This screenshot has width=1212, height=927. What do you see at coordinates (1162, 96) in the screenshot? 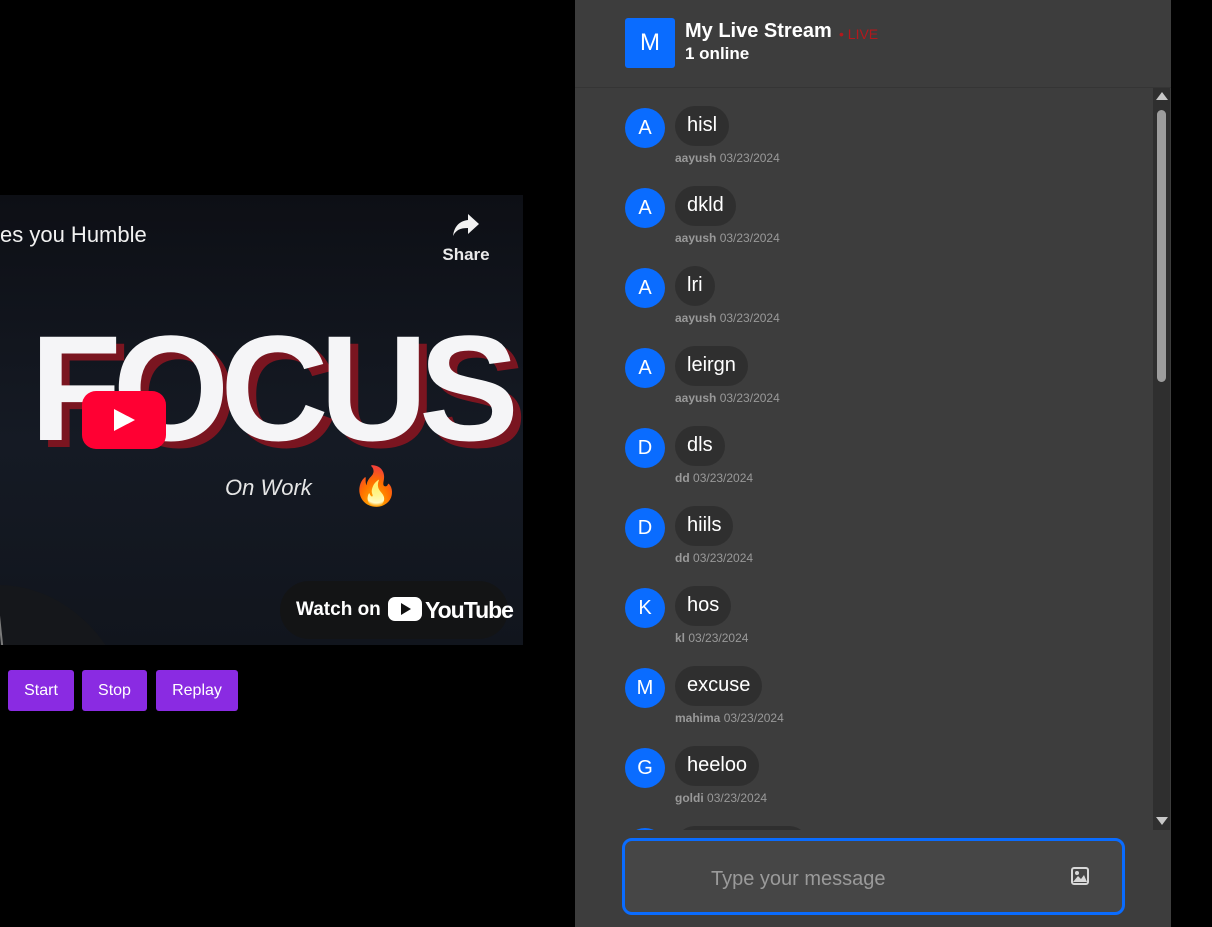
I see `scroll-up-arrow-icon` at bounding box center [1162, 96].